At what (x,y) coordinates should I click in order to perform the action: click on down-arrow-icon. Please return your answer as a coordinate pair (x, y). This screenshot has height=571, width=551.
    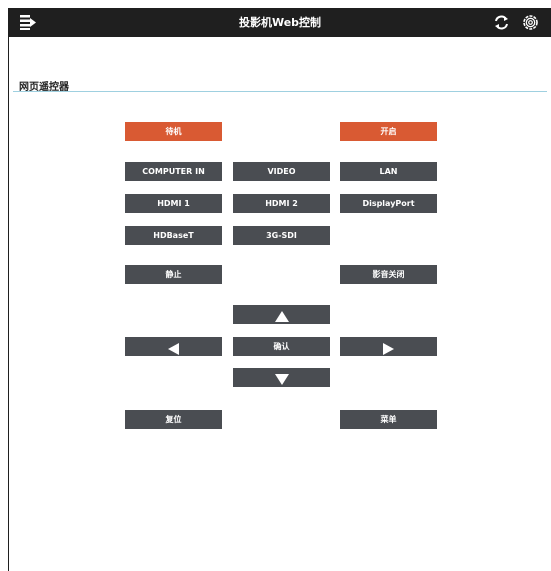
    Looking at the image, I should click on (281, 379).